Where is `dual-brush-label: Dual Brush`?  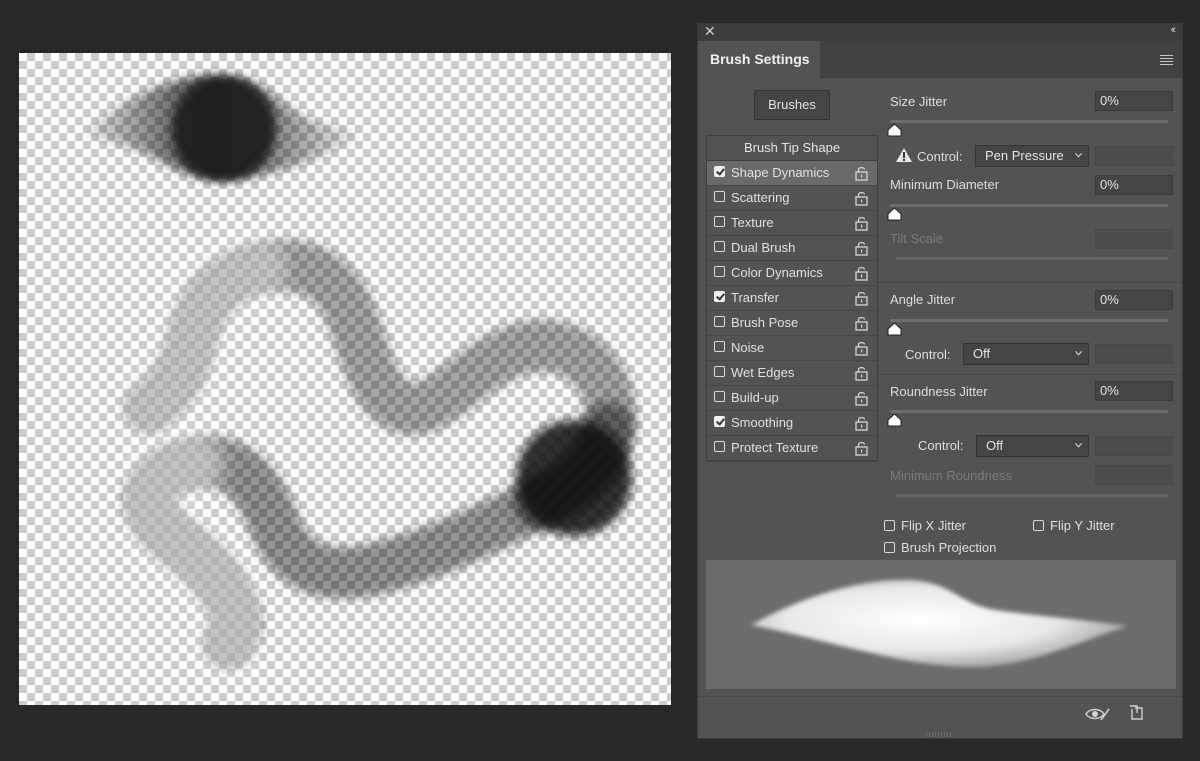 dual-brush-label: Dual Brush is located at coordinates (763, 248).